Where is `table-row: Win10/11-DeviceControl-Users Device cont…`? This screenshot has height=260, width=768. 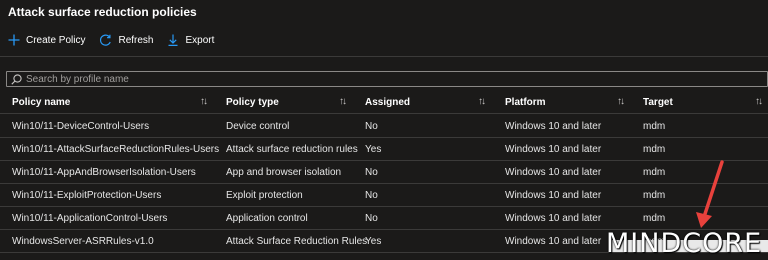
table-row: Win10/11-DeviceControl-Users Device cont… is located at coordinates (384, 126).